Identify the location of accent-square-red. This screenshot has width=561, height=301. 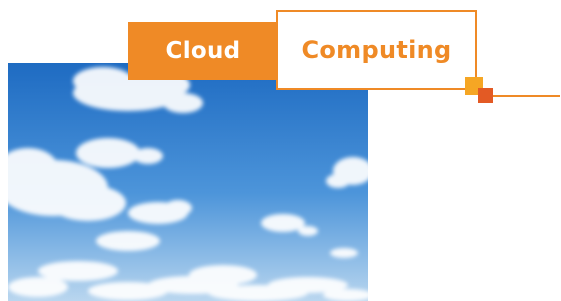
(485, 95).